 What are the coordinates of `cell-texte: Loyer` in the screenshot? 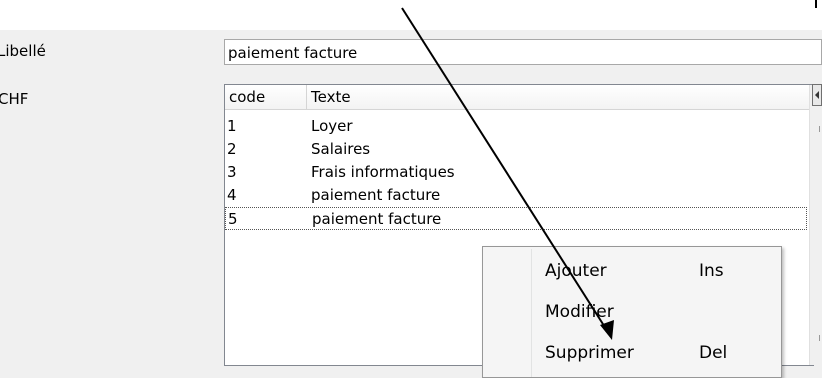 It's located at (332, 126).